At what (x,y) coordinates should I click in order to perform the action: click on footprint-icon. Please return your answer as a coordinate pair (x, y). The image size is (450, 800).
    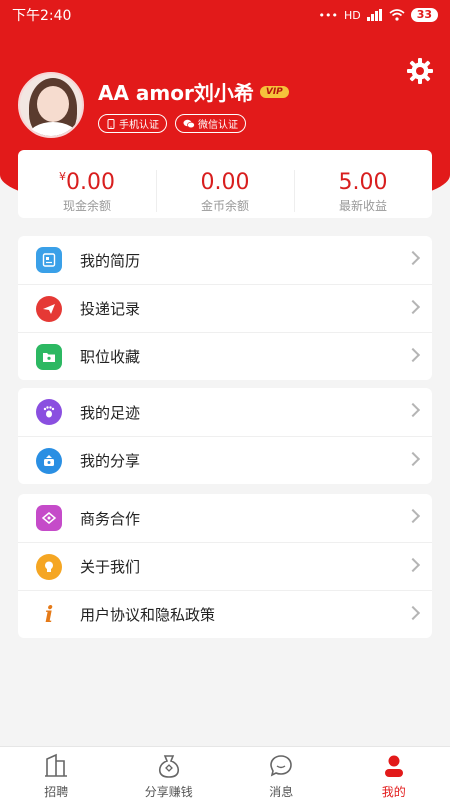
    Looking at the image, I should click on (49, 412).